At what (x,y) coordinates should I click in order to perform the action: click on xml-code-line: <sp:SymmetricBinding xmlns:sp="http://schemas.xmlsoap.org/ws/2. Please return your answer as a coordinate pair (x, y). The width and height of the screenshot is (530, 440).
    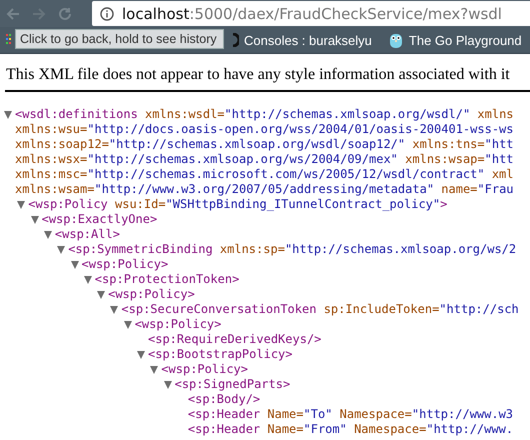
    Looking at the image, I should click on (292, 249).